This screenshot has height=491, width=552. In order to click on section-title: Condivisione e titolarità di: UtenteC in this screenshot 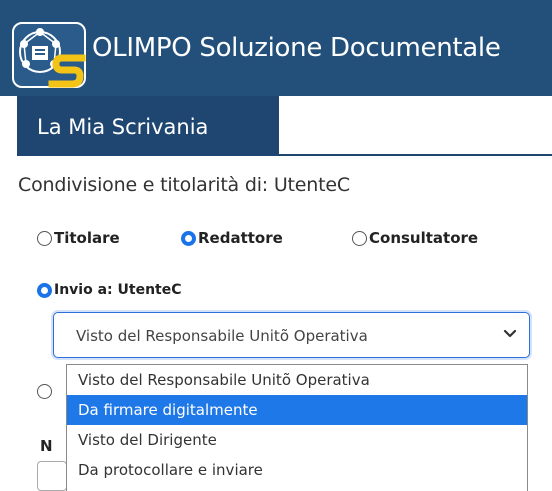, I will do `click(184, 185)`.